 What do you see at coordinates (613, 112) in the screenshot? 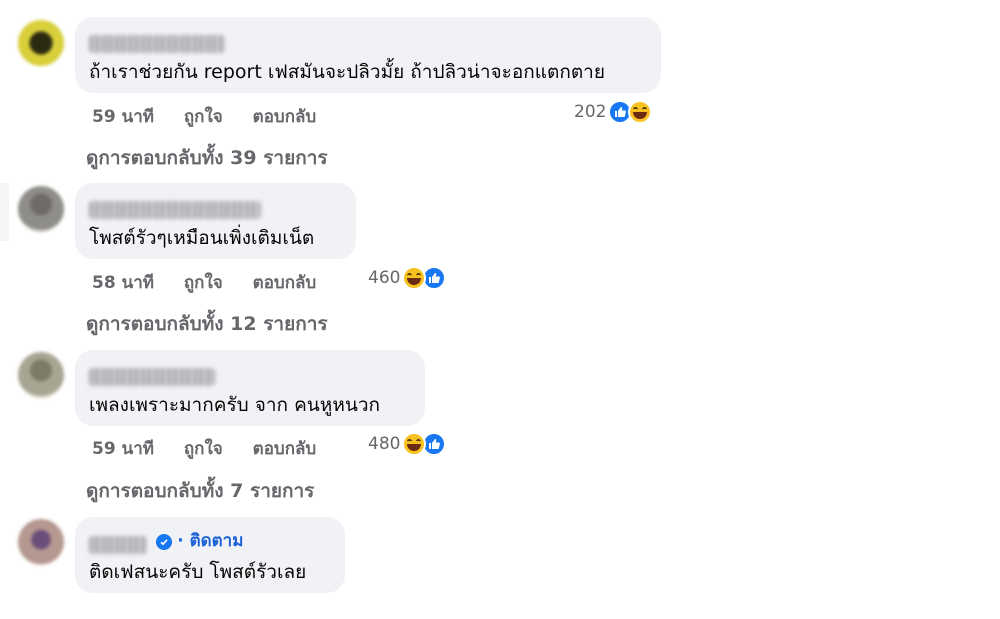
I see `reaction-summary: 202` at bounding box center [613, 112].